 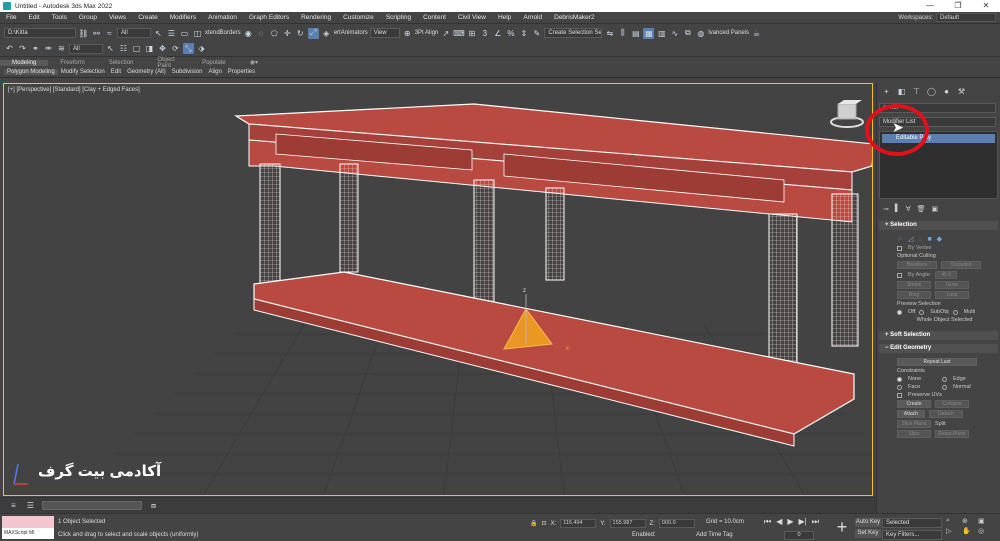 What do you see at coordinates (248, 33) in the screenshot?
I see `paint-select-icon: ◉` at bounding box center [248, 33].